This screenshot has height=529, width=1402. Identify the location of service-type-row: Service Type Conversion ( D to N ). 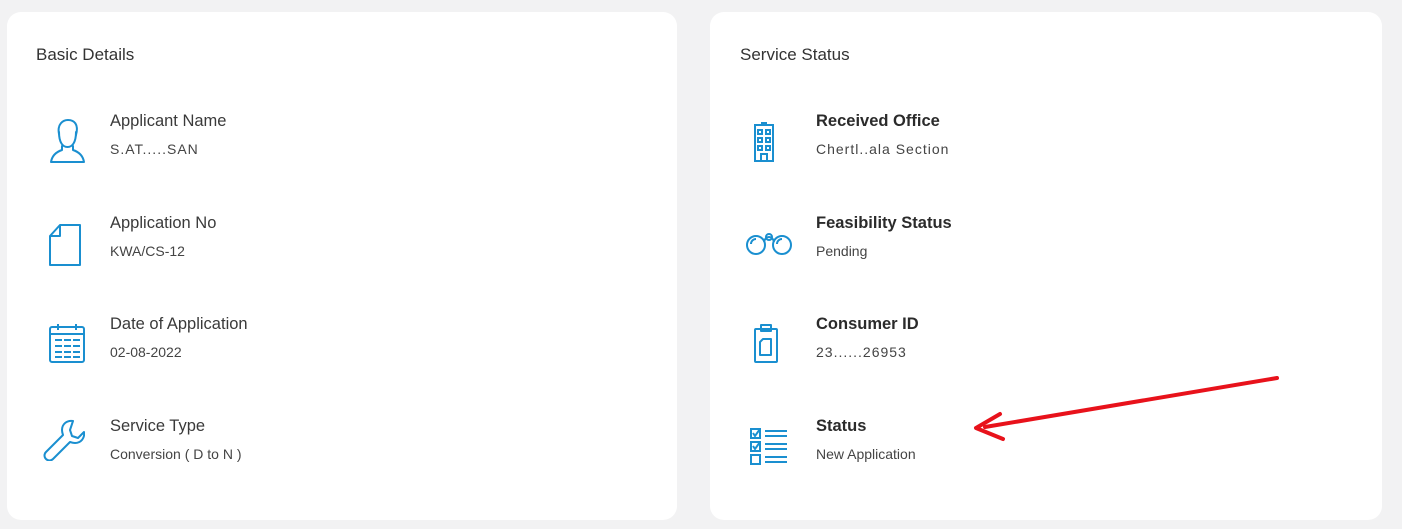
(342, 447).